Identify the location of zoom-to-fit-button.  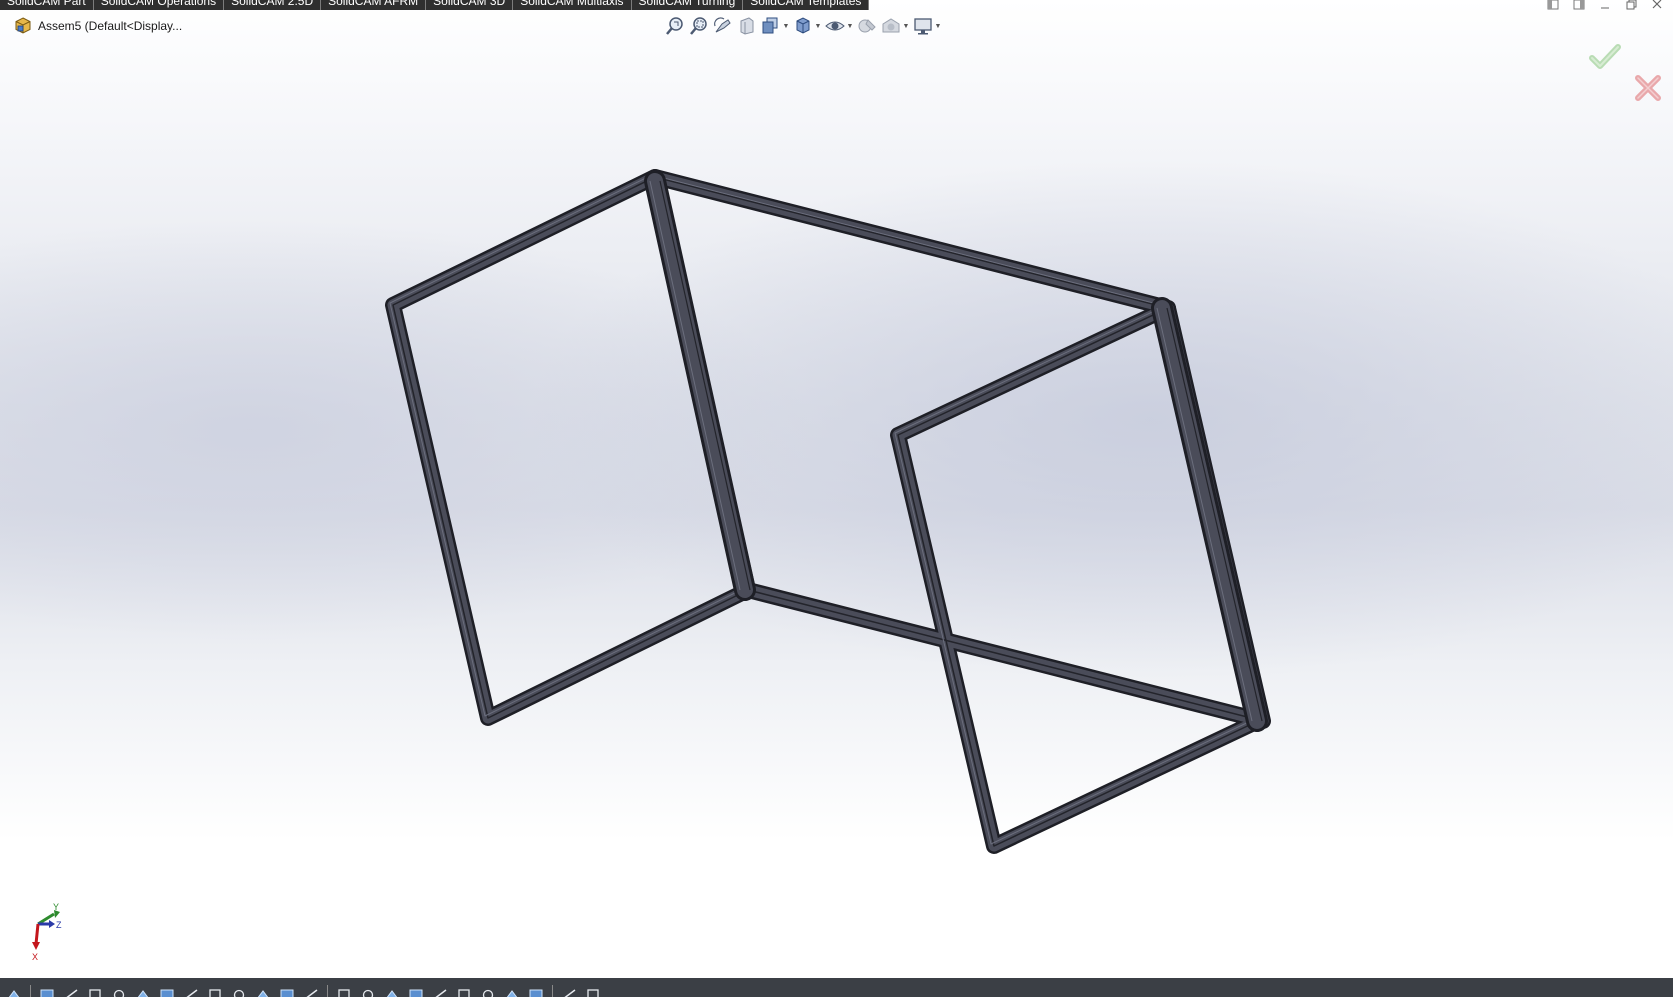
(675, 26).